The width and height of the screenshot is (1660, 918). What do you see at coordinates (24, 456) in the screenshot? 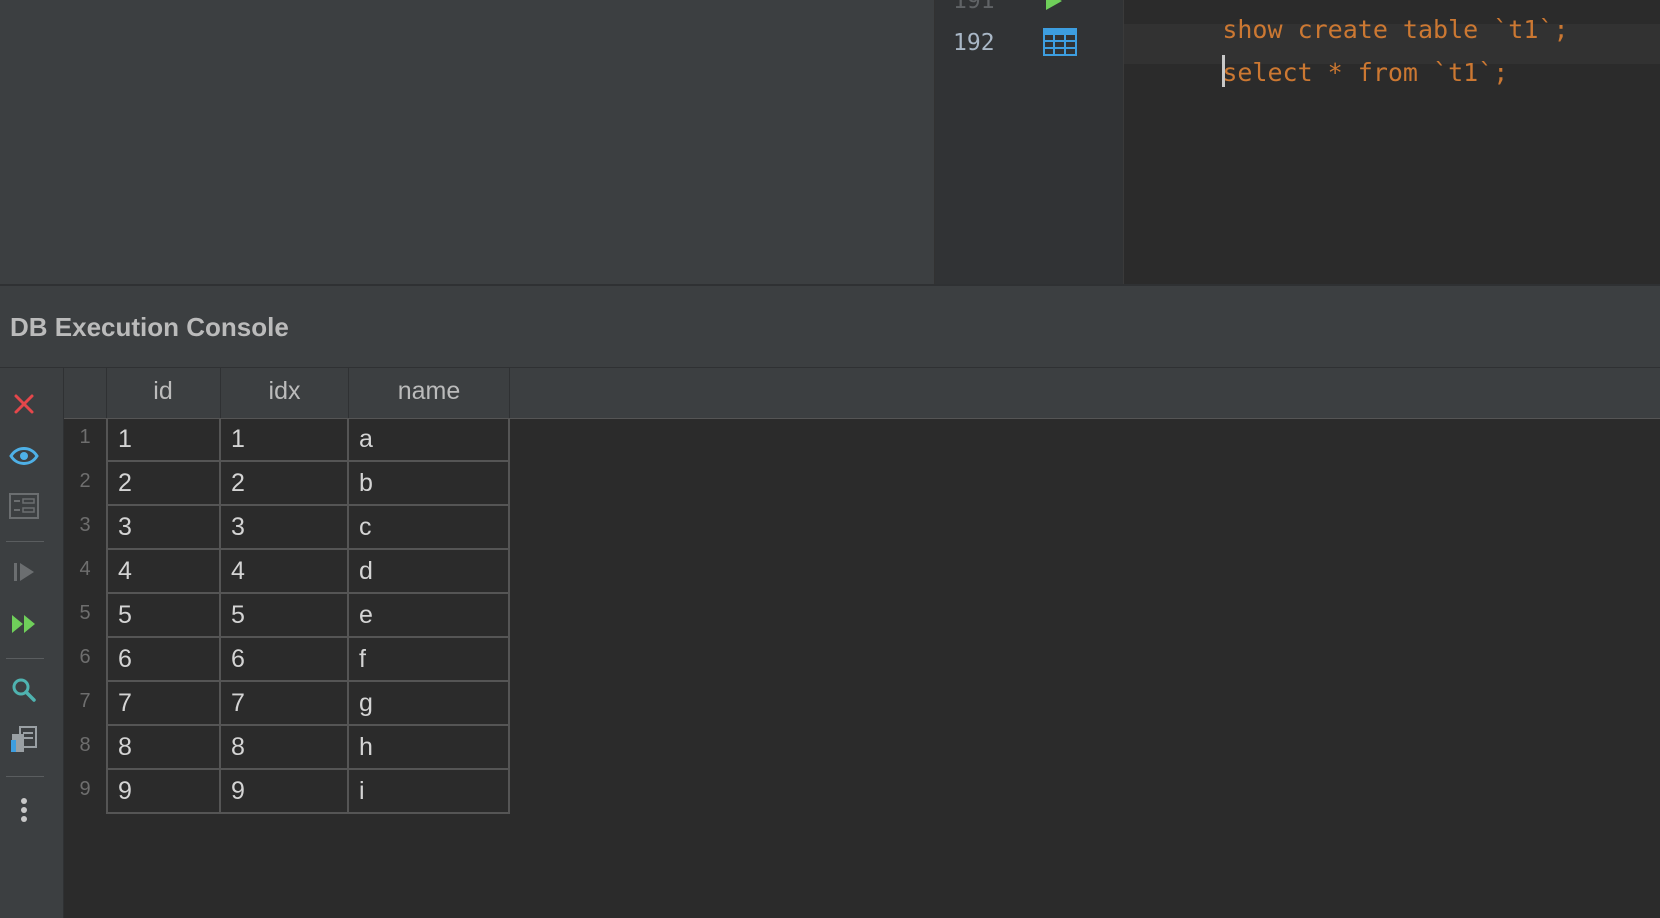
I see `eye-icon` at bounding box center [24, 456].